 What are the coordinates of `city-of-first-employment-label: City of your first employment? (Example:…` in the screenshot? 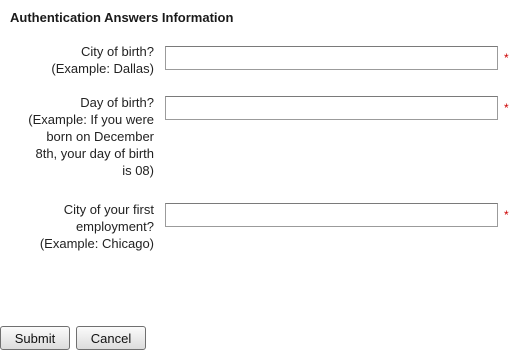 It's located at (97, 226).